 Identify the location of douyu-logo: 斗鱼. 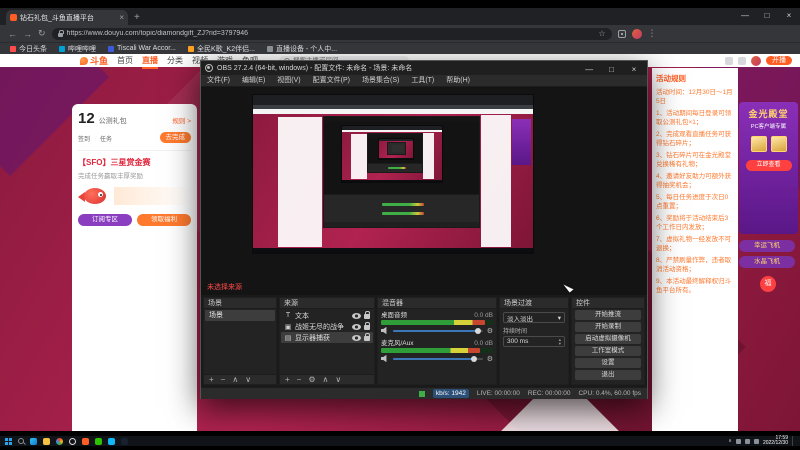
(94, 60).